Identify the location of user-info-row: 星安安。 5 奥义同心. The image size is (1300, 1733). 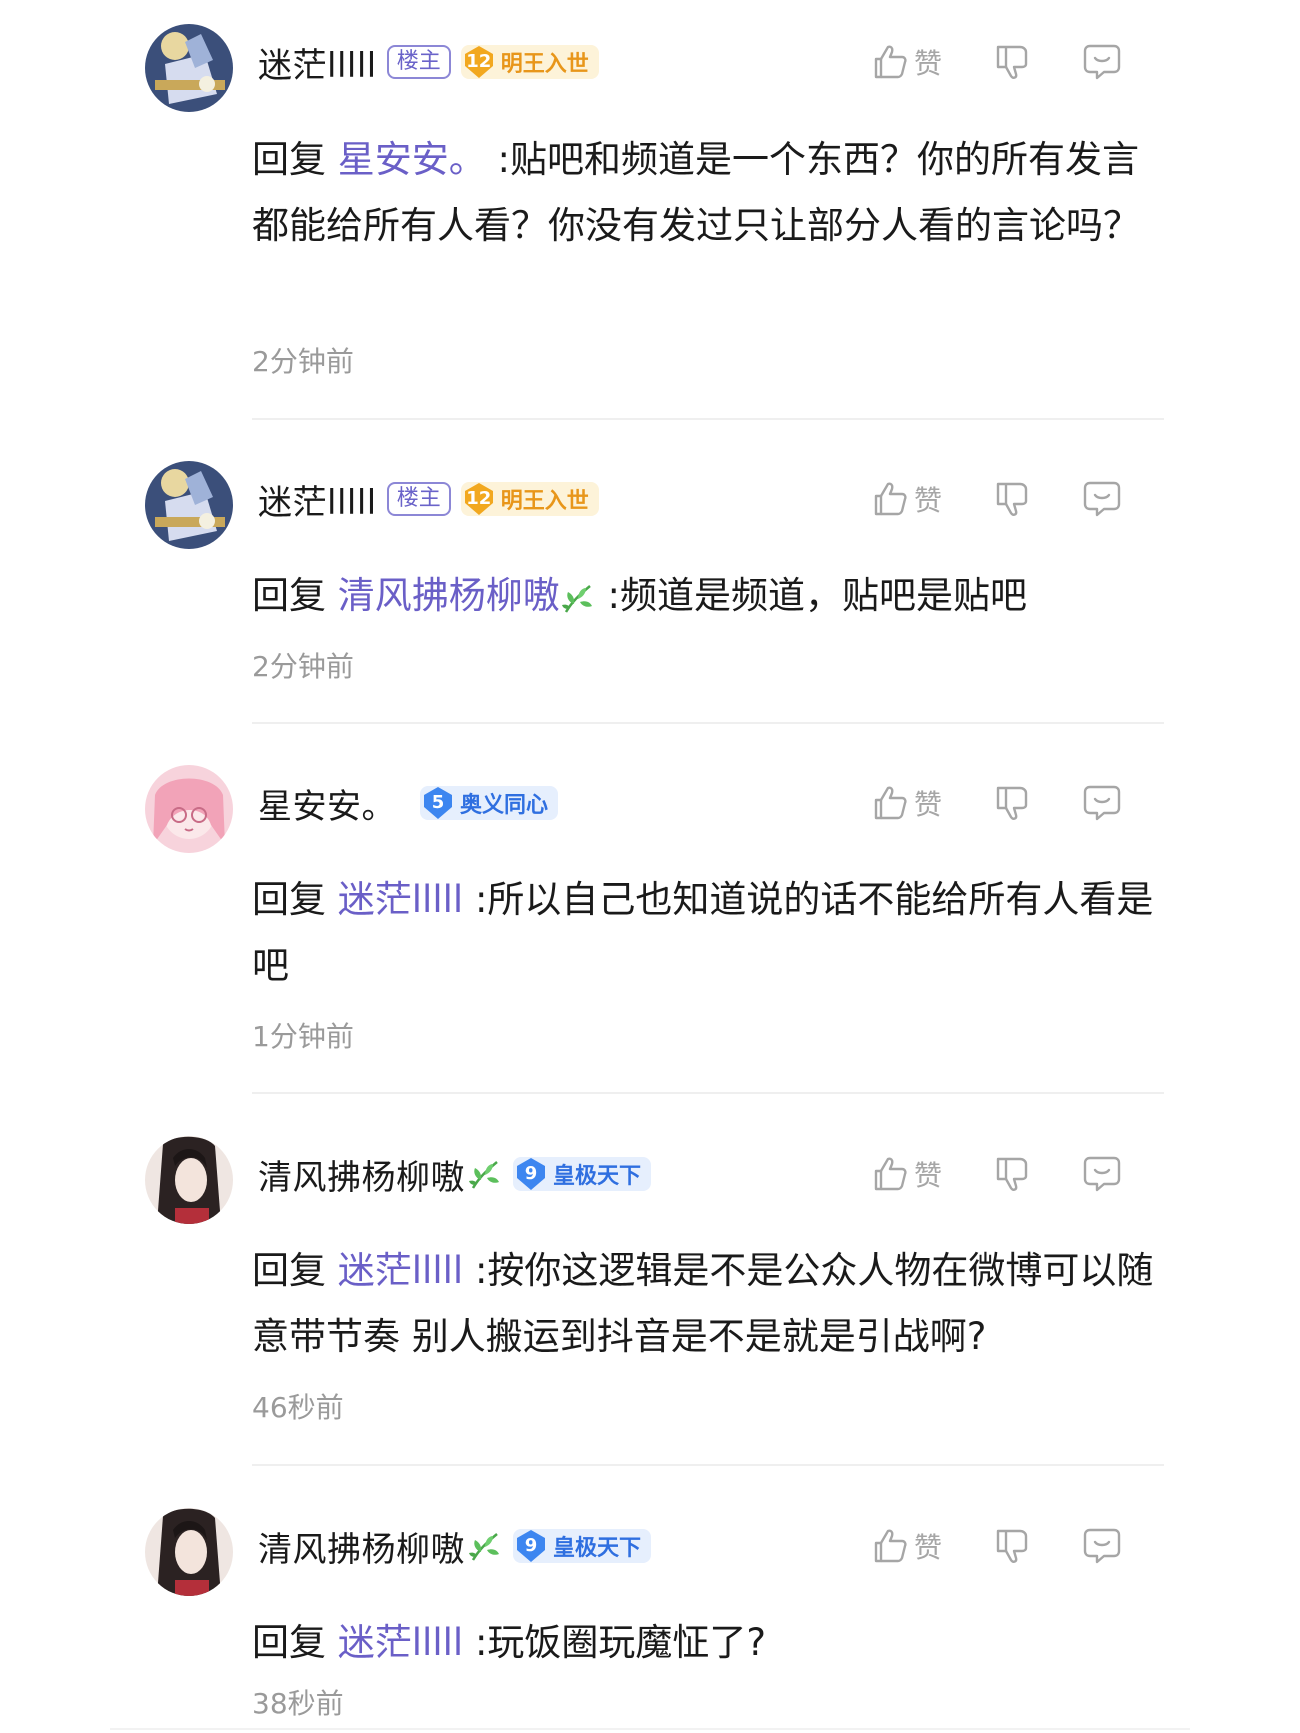
(408, 803).